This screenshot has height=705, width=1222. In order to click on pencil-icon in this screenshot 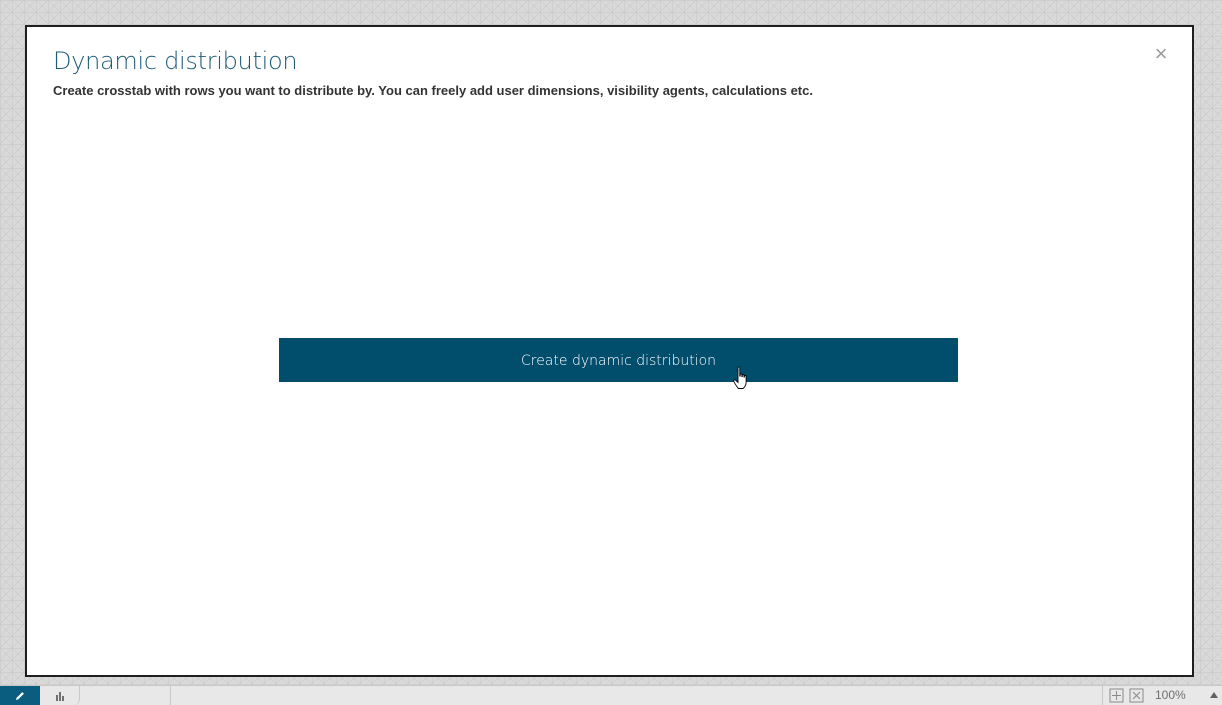, I will do `click(20, 695)`.